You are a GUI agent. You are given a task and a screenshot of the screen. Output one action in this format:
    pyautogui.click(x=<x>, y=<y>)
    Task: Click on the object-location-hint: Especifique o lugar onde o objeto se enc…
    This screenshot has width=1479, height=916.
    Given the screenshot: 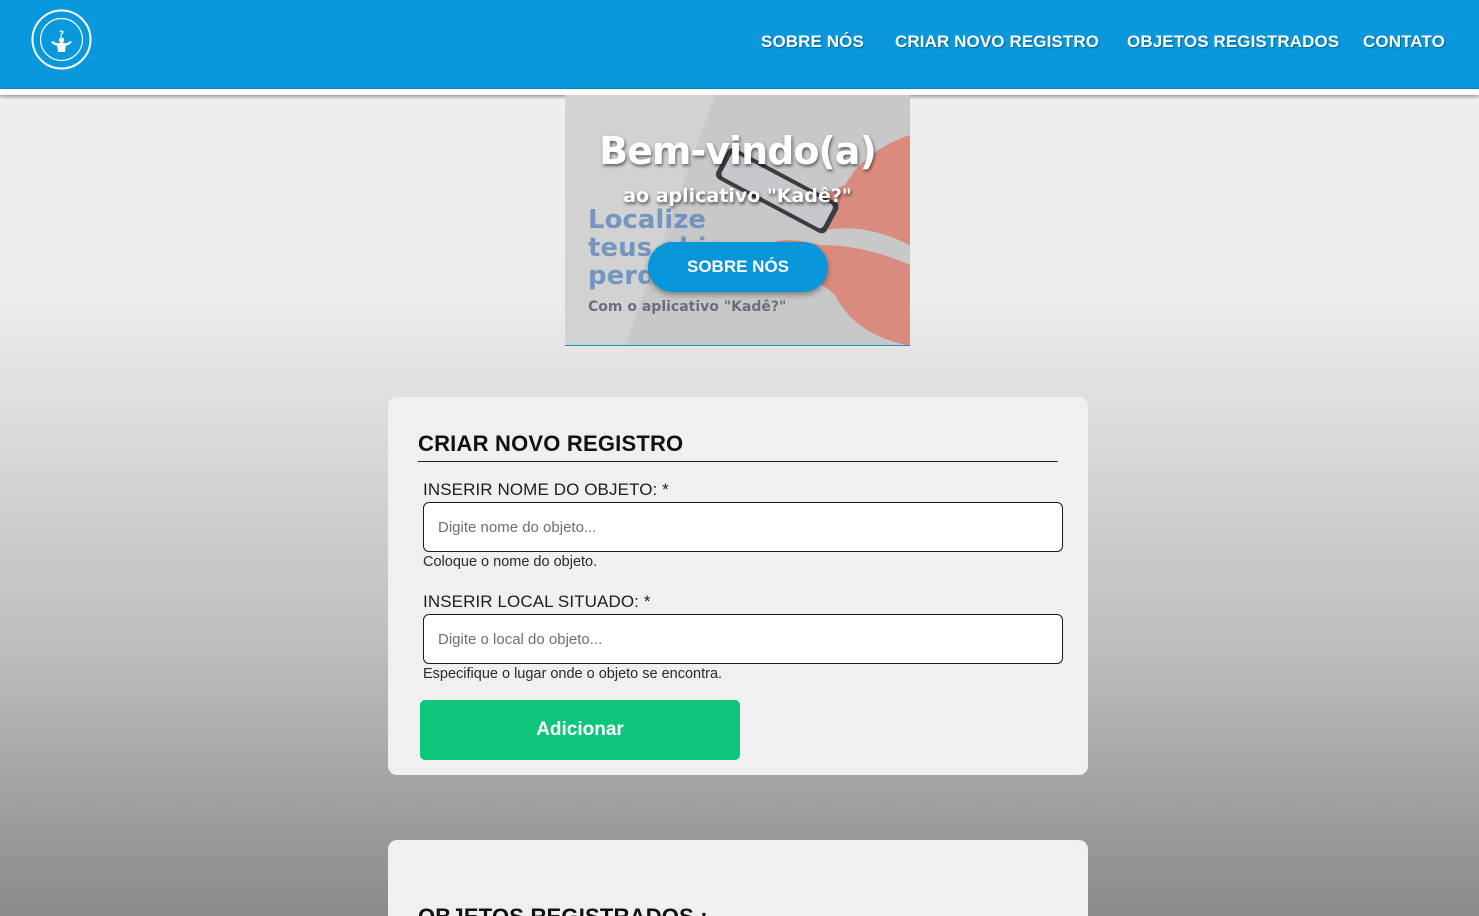 What is the action you would take?
    pyautogui.click(x=573, y=674)
    